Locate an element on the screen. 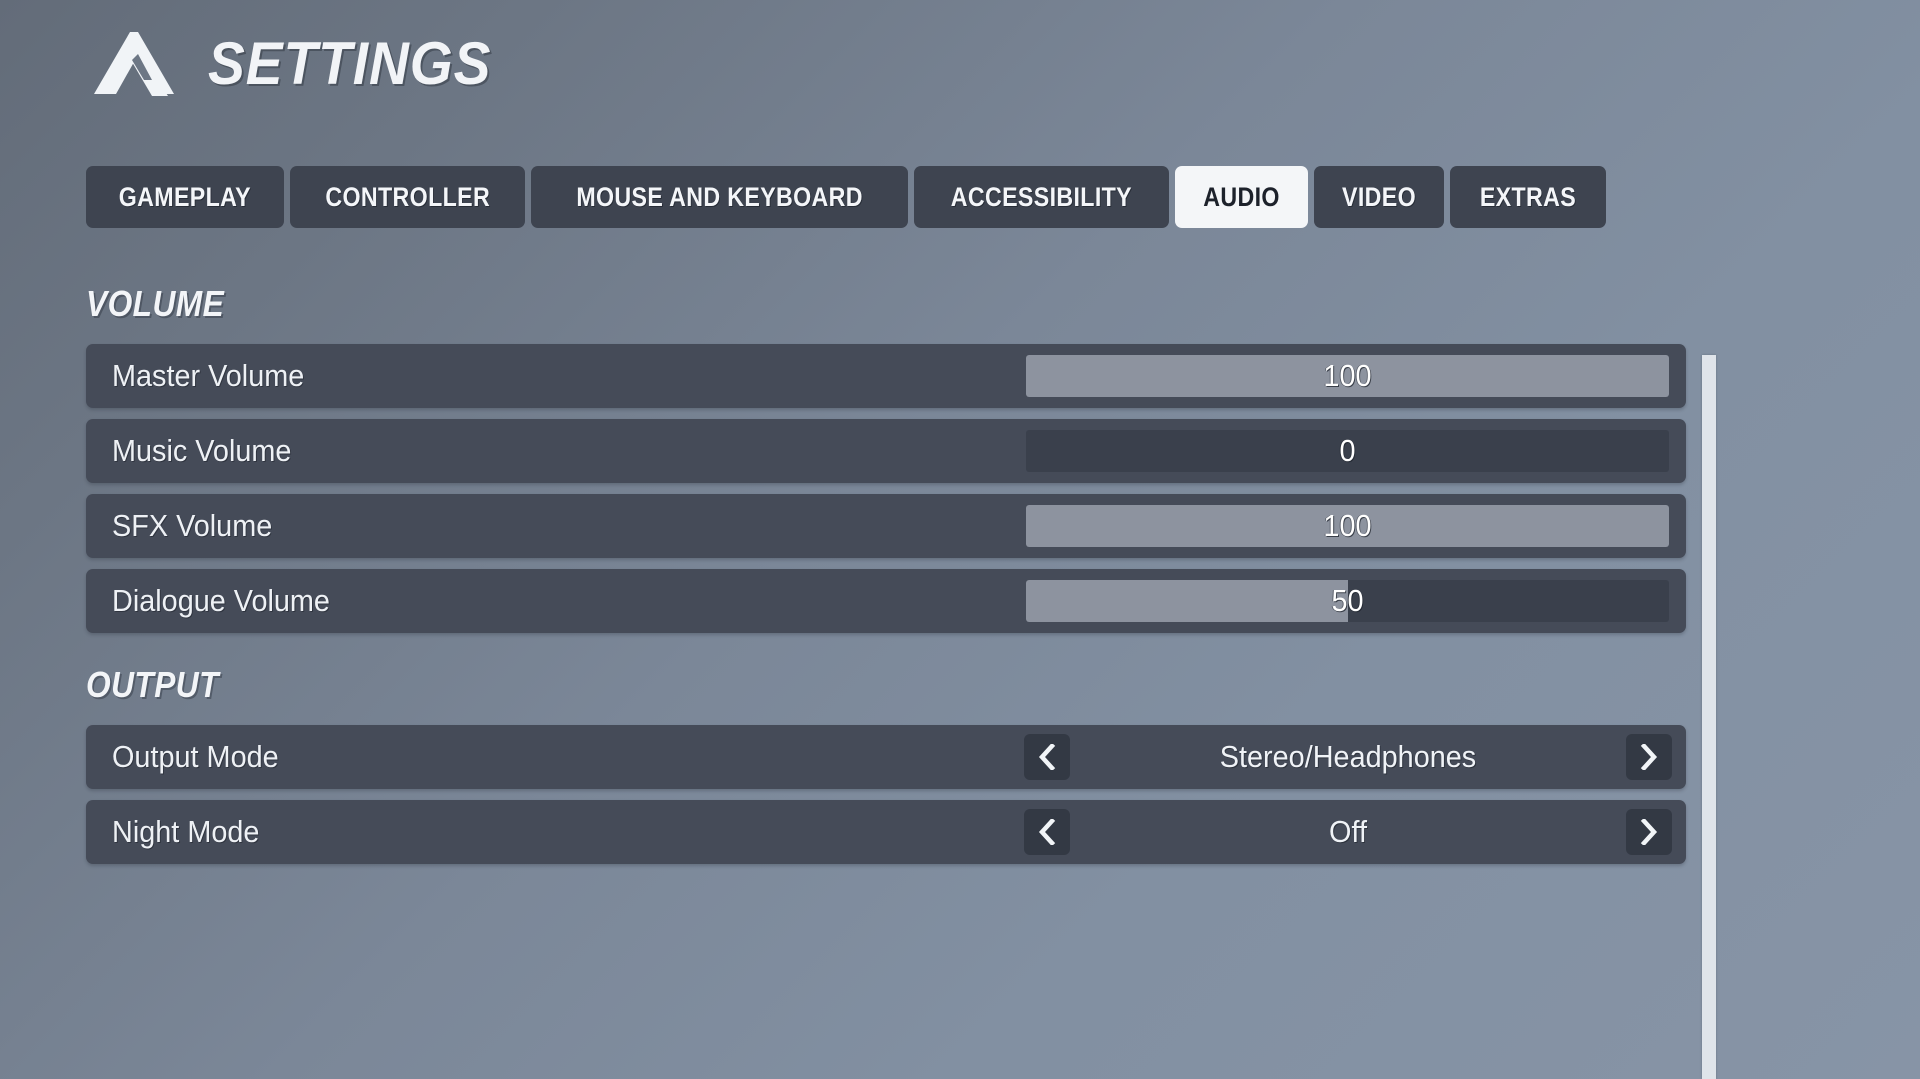  setting-label-music-volume: Music Volume is located at coordinates (202, 450).